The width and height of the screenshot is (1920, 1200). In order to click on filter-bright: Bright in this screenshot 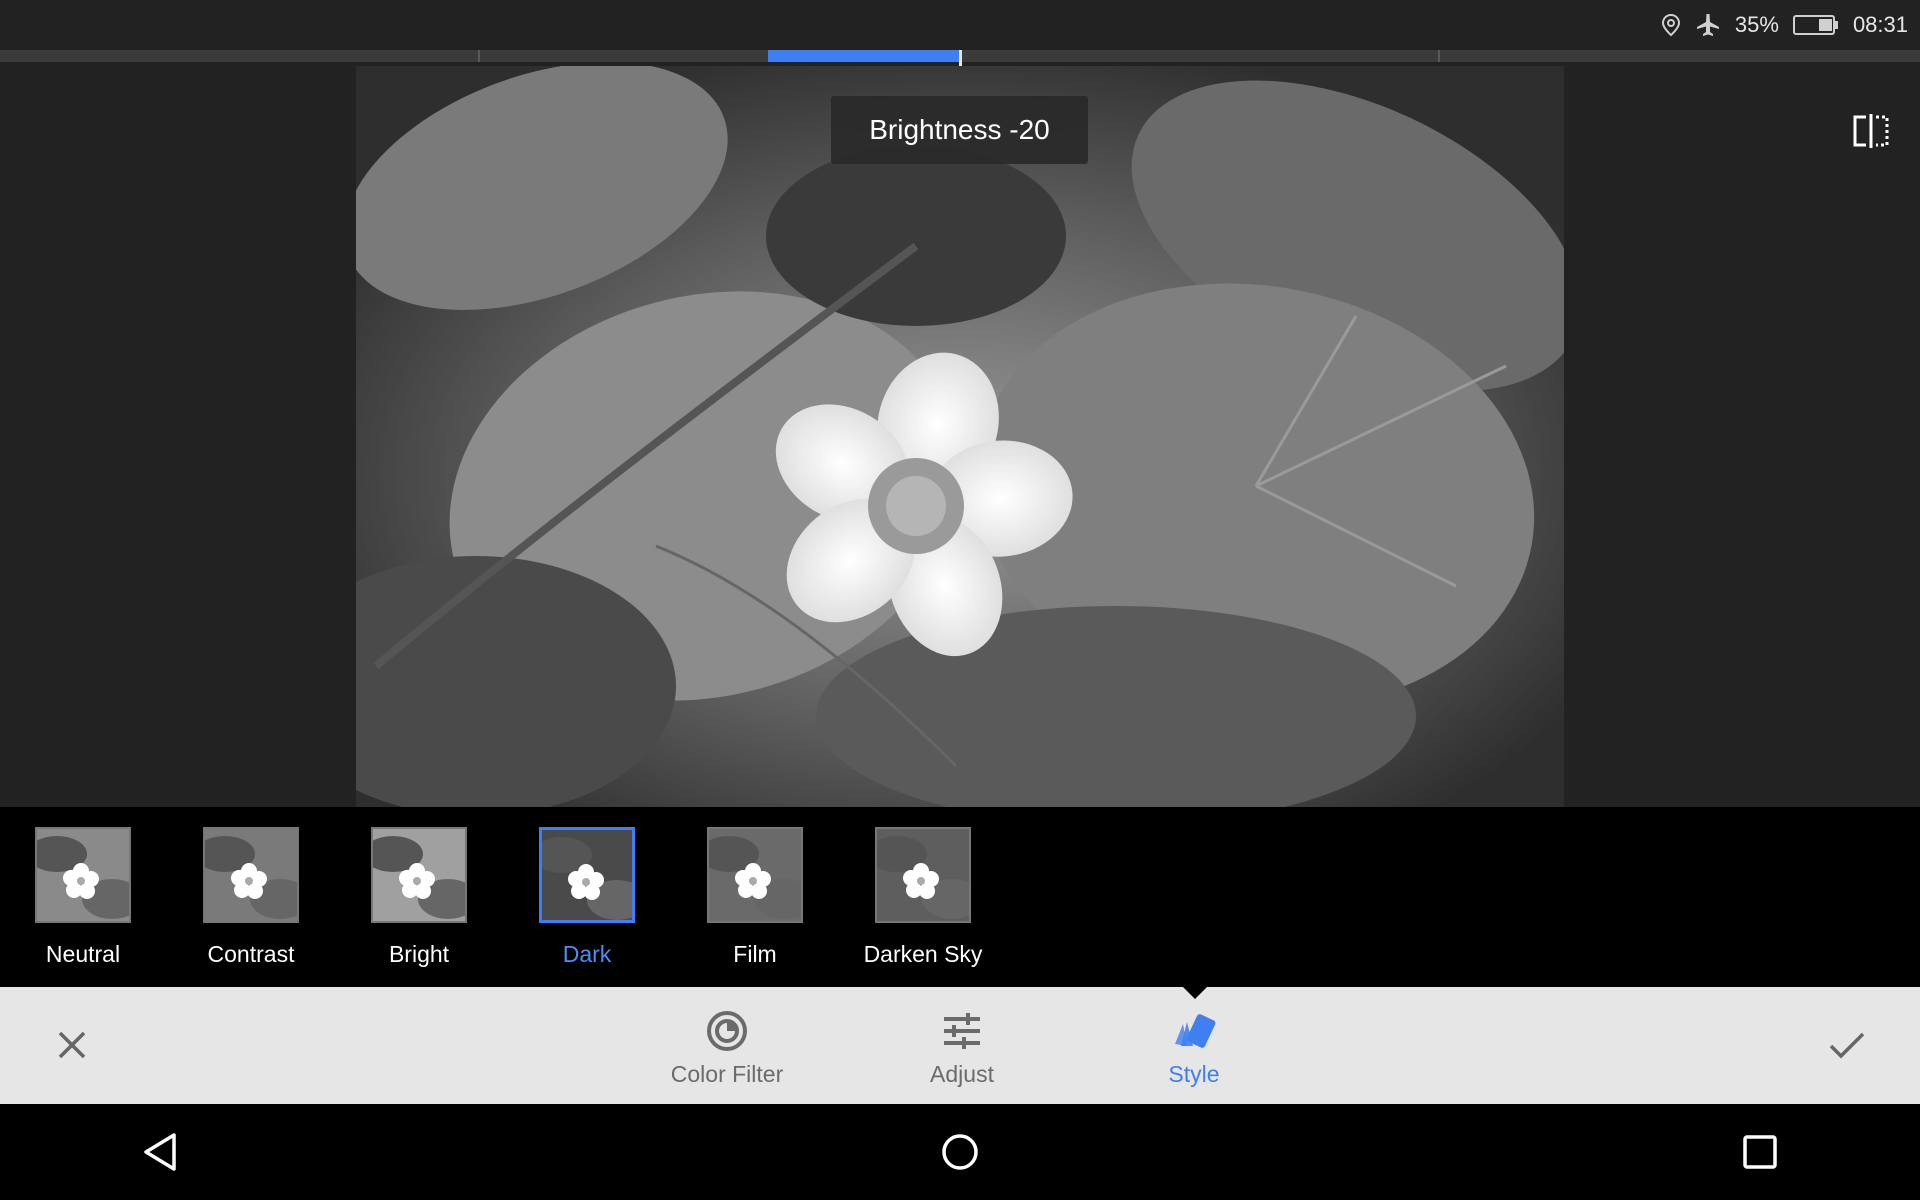, I will do `click(419, 897)`.